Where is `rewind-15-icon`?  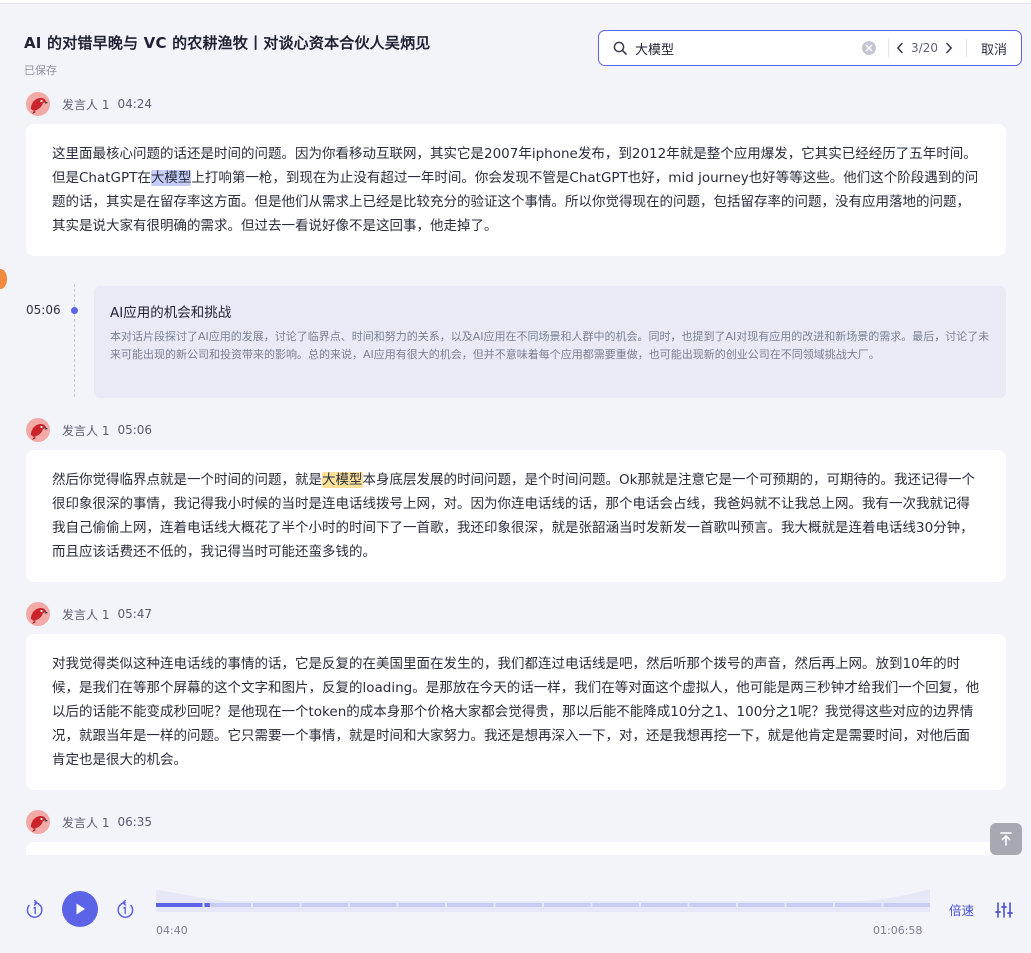 rewind-15-icon is located at coordinates (34, 909).